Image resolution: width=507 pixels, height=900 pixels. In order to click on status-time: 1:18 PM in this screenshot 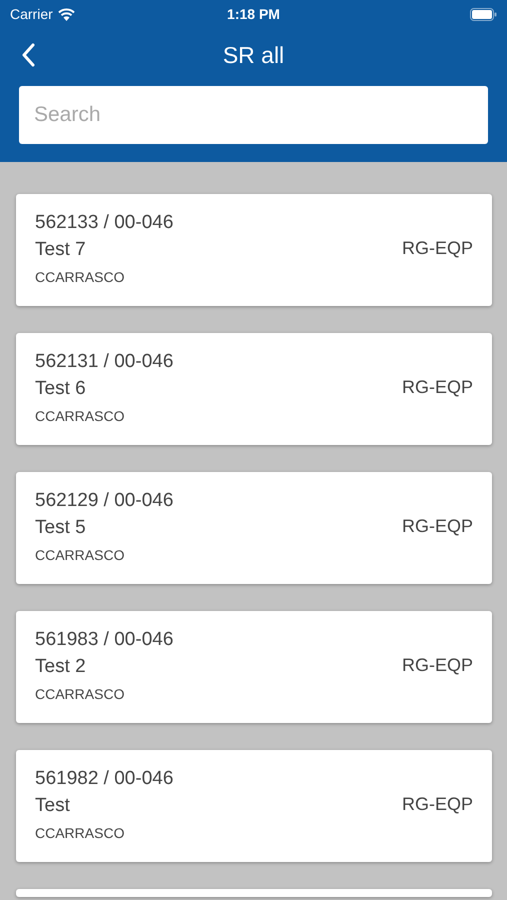, I will do `click(253, 14)`.